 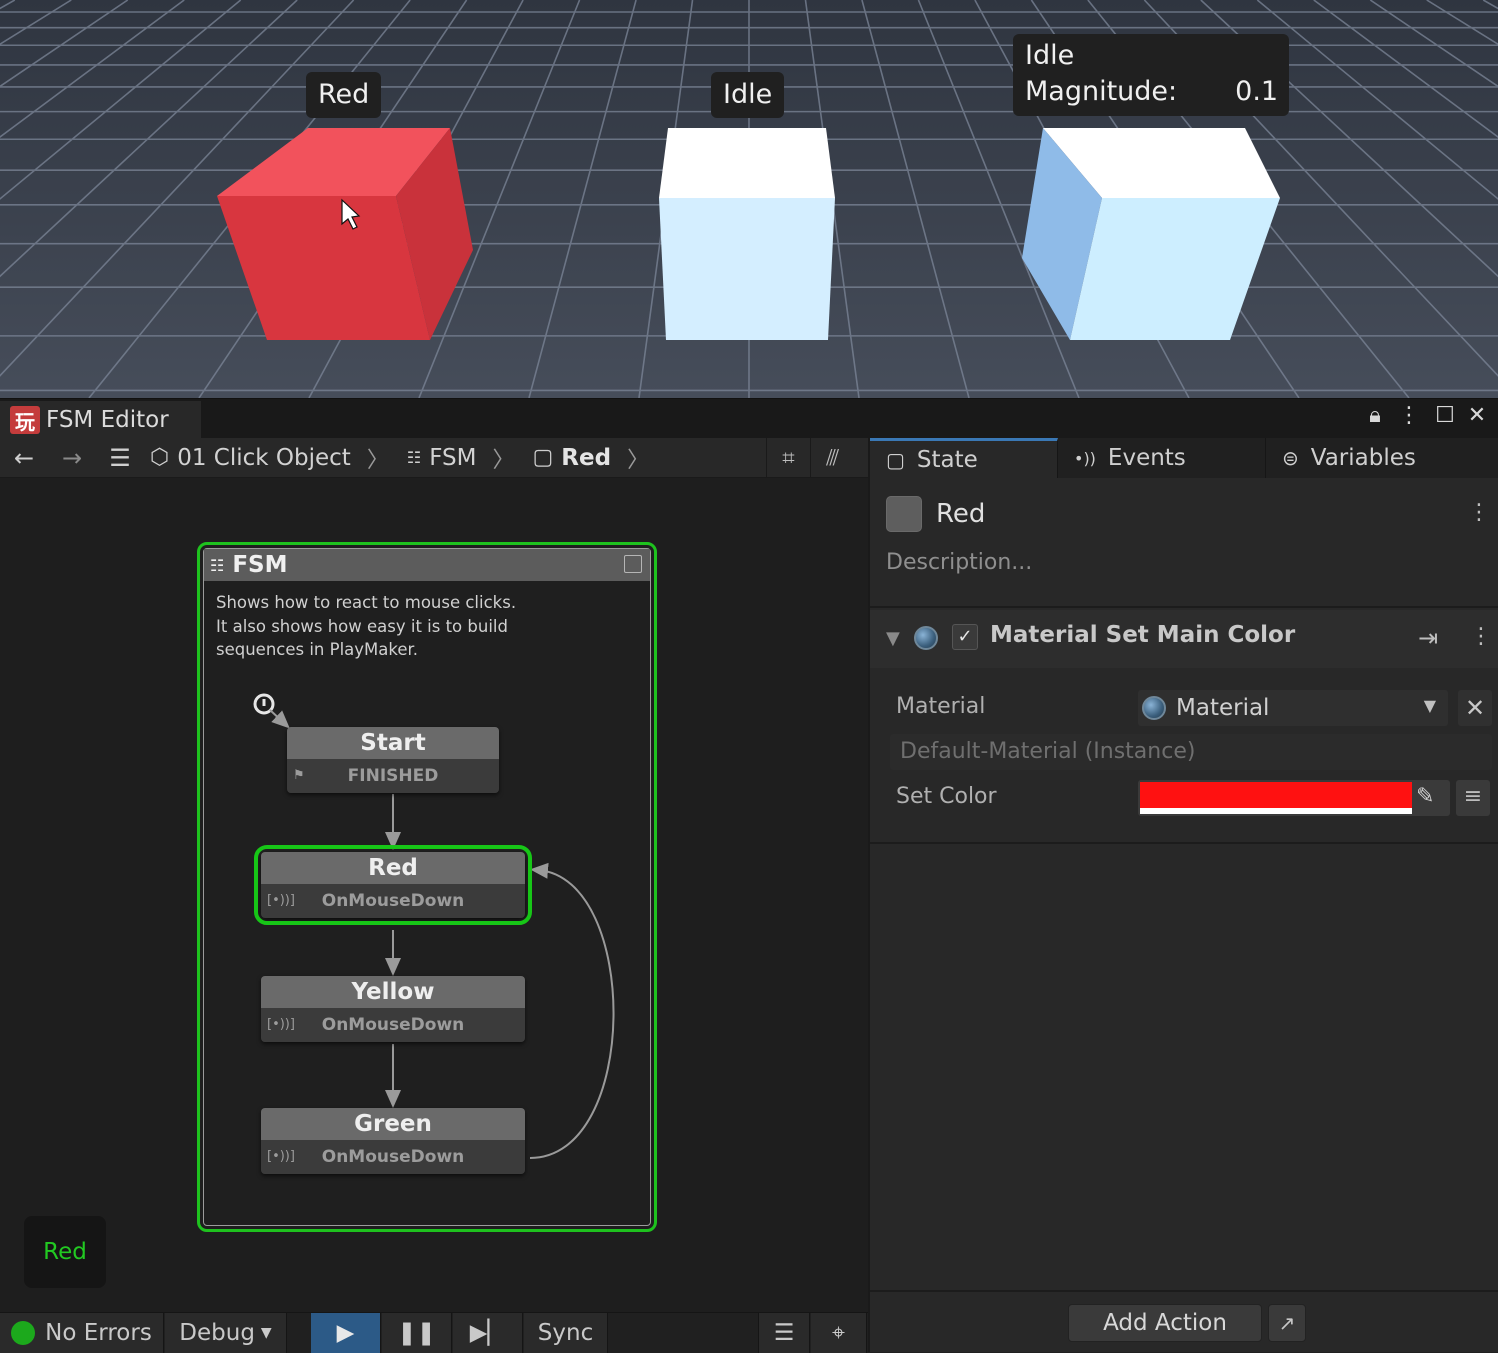 I want to click on errors-label: No Errors, so click(x=98, y=1333).